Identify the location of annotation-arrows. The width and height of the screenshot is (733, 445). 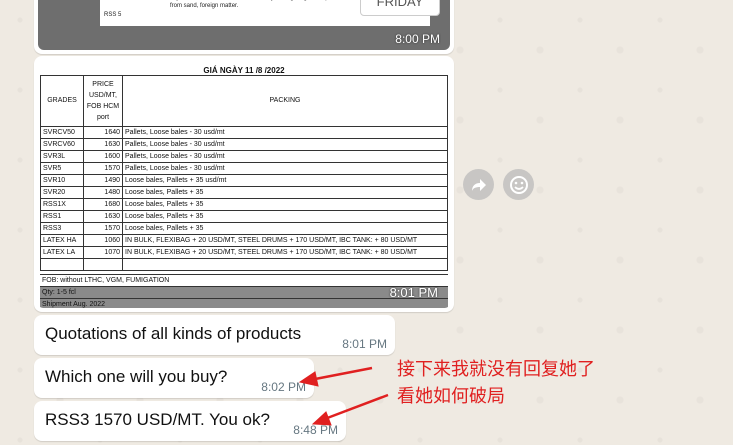
(343, 396).